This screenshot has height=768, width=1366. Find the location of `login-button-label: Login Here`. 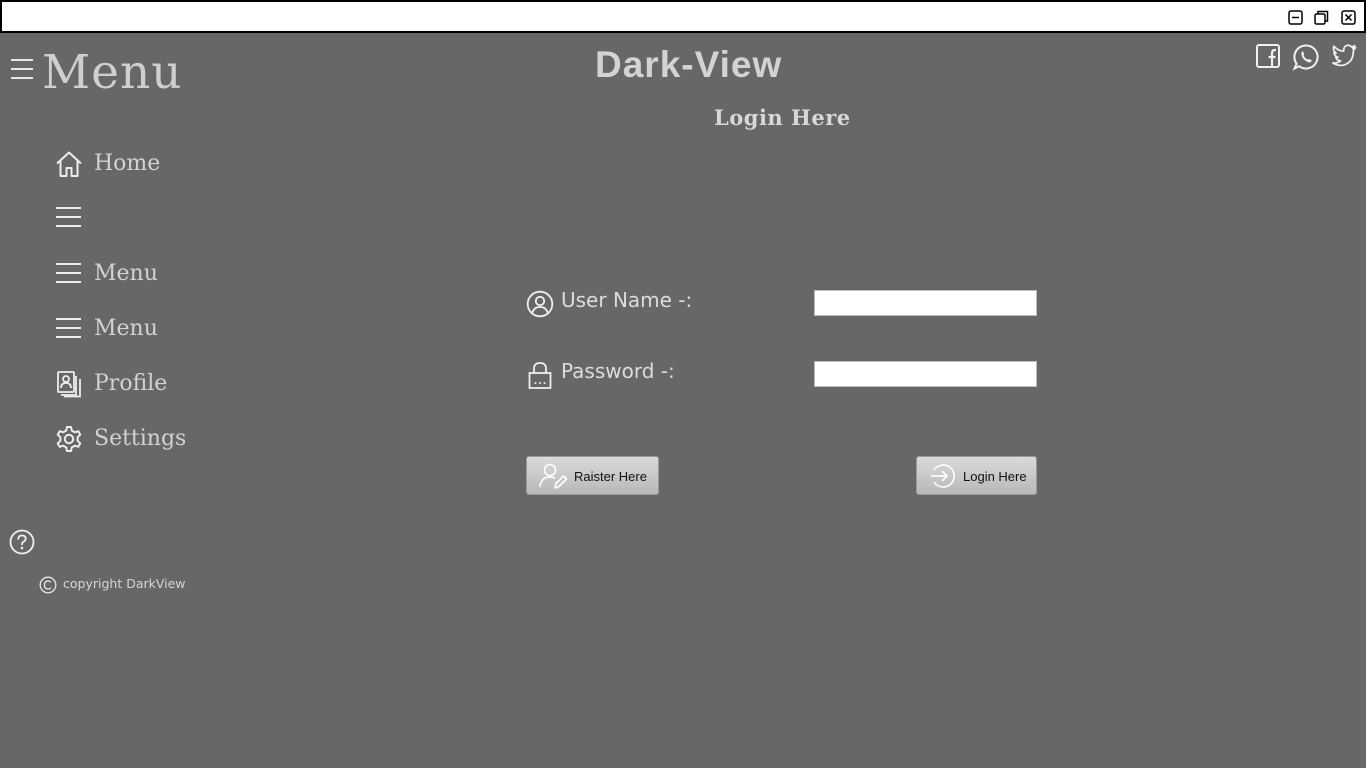

login-button-label: Login Here is located at coordinates (995, 476).